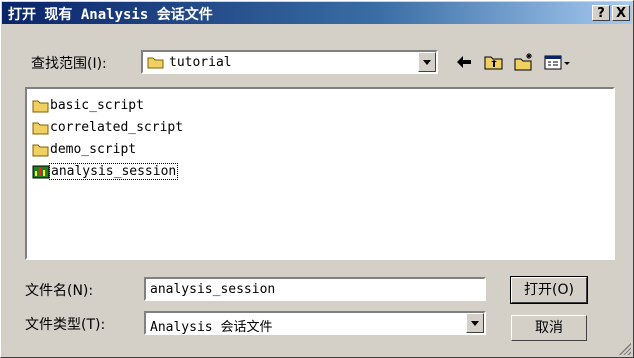 The image size is (634, 358). What do you see at coordinates (213, 289) in the screenshot?
I see `filename-value: analysis_session` at bounding box center [213, 289].